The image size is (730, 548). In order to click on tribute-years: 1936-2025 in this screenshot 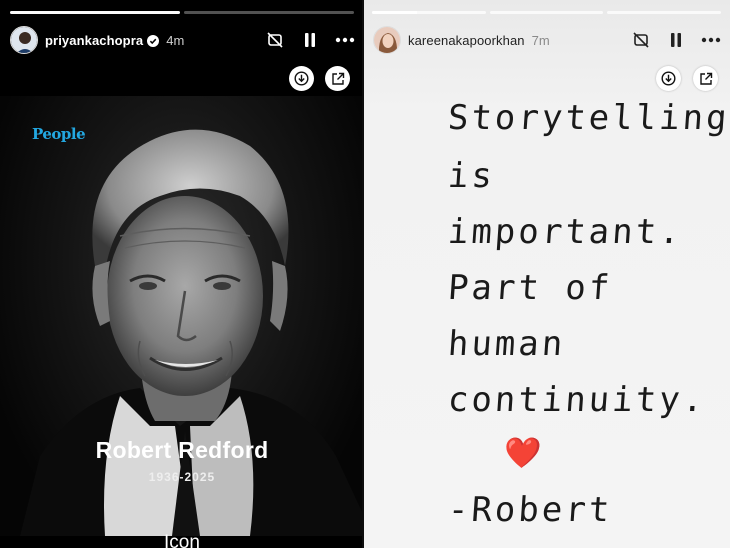, I will do `click(182, 477)`.